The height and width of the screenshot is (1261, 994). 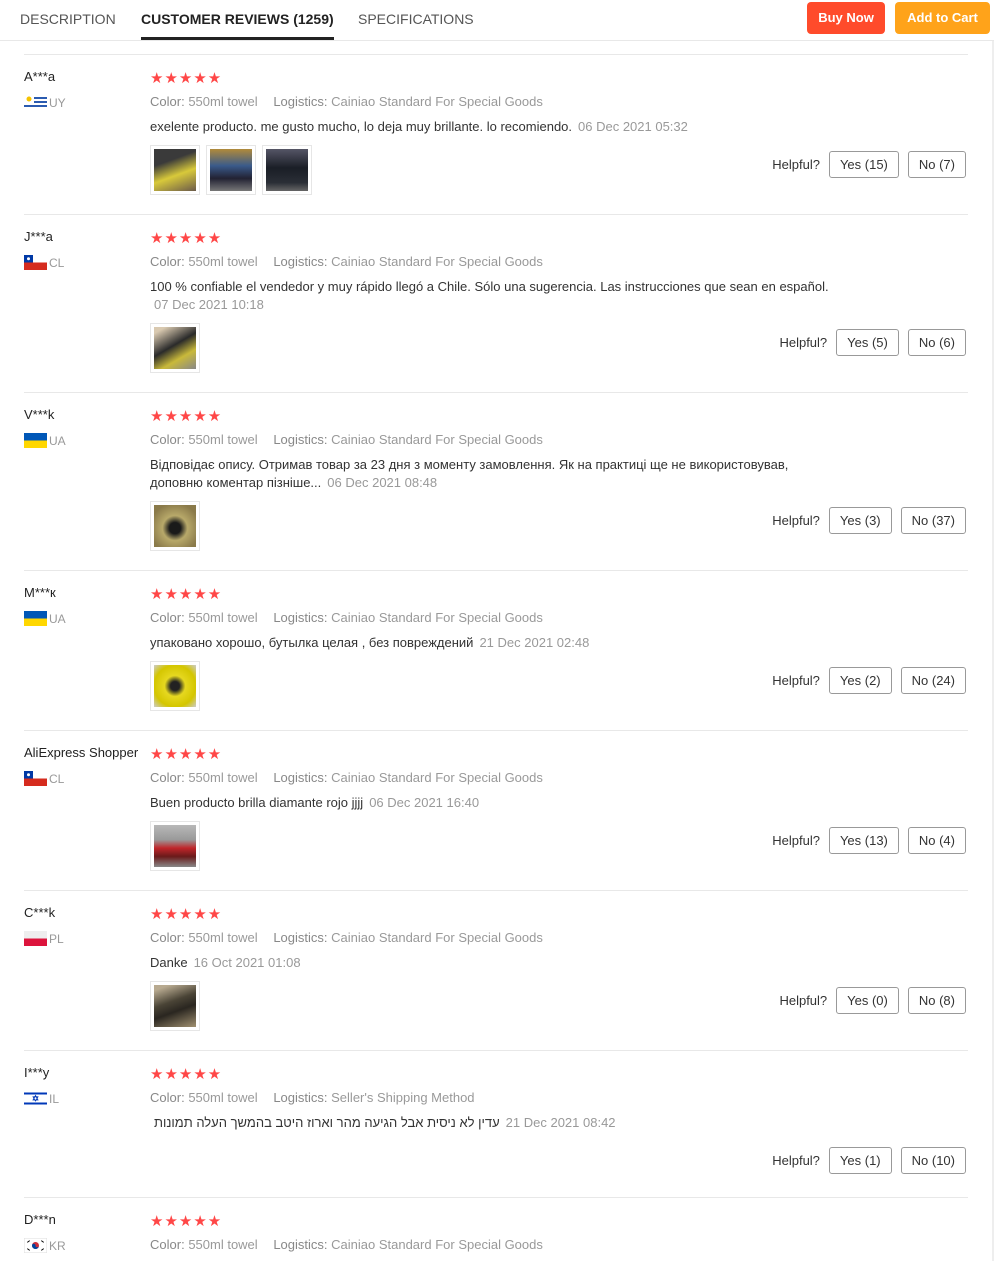 I want to click on helpful-no-button: No (8), so click(x=936, y=1000).